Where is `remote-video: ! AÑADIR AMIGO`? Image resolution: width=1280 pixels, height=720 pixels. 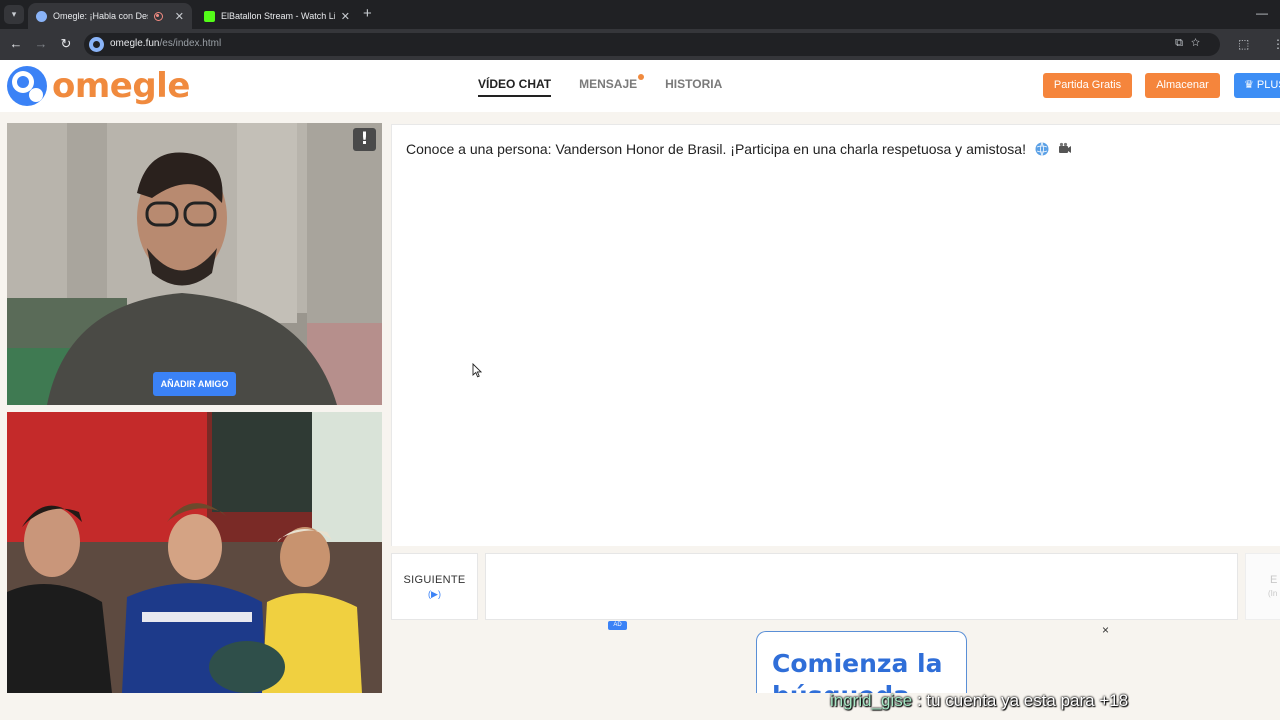 remote-video: ! AÑADIR AMIGO is located at coordinates (194, 264).